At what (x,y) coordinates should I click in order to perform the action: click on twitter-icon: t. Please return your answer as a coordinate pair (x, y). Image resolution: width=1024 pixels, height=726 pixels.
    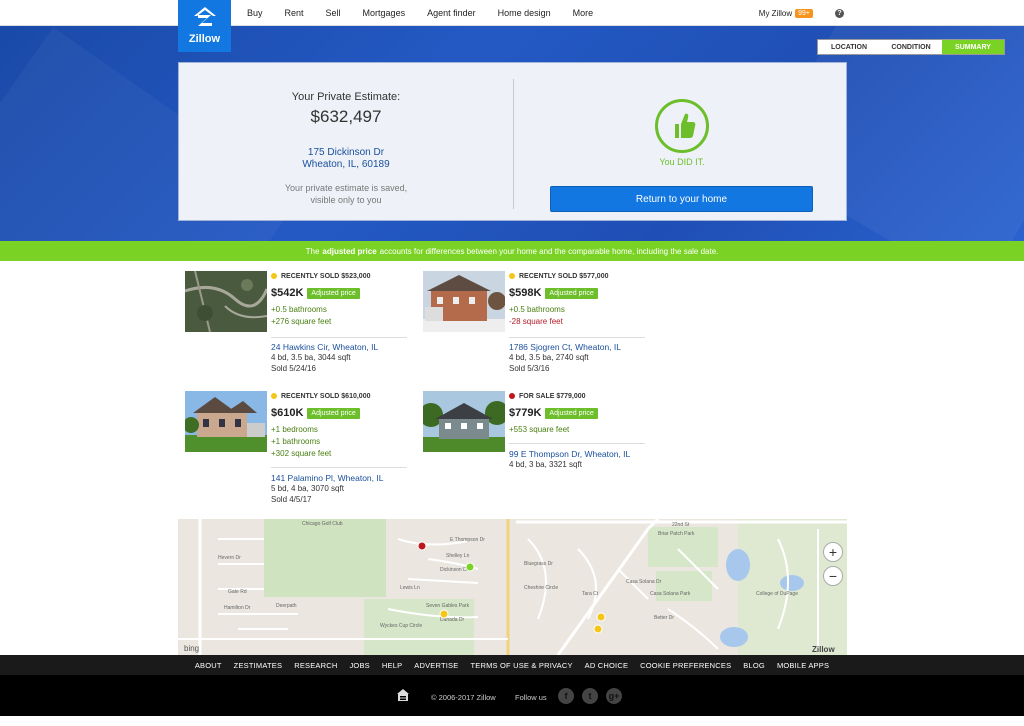
    Looking at the image, I should click on (590, 696).